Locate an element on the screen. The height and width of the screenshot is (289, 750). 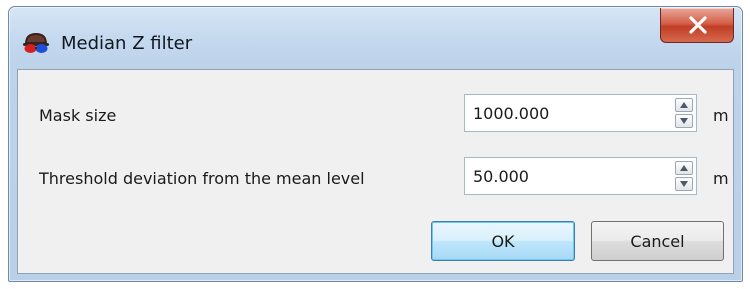
threshold-deviation-label: Threshold deviation from the mean level is located at coordinates (202, 178).